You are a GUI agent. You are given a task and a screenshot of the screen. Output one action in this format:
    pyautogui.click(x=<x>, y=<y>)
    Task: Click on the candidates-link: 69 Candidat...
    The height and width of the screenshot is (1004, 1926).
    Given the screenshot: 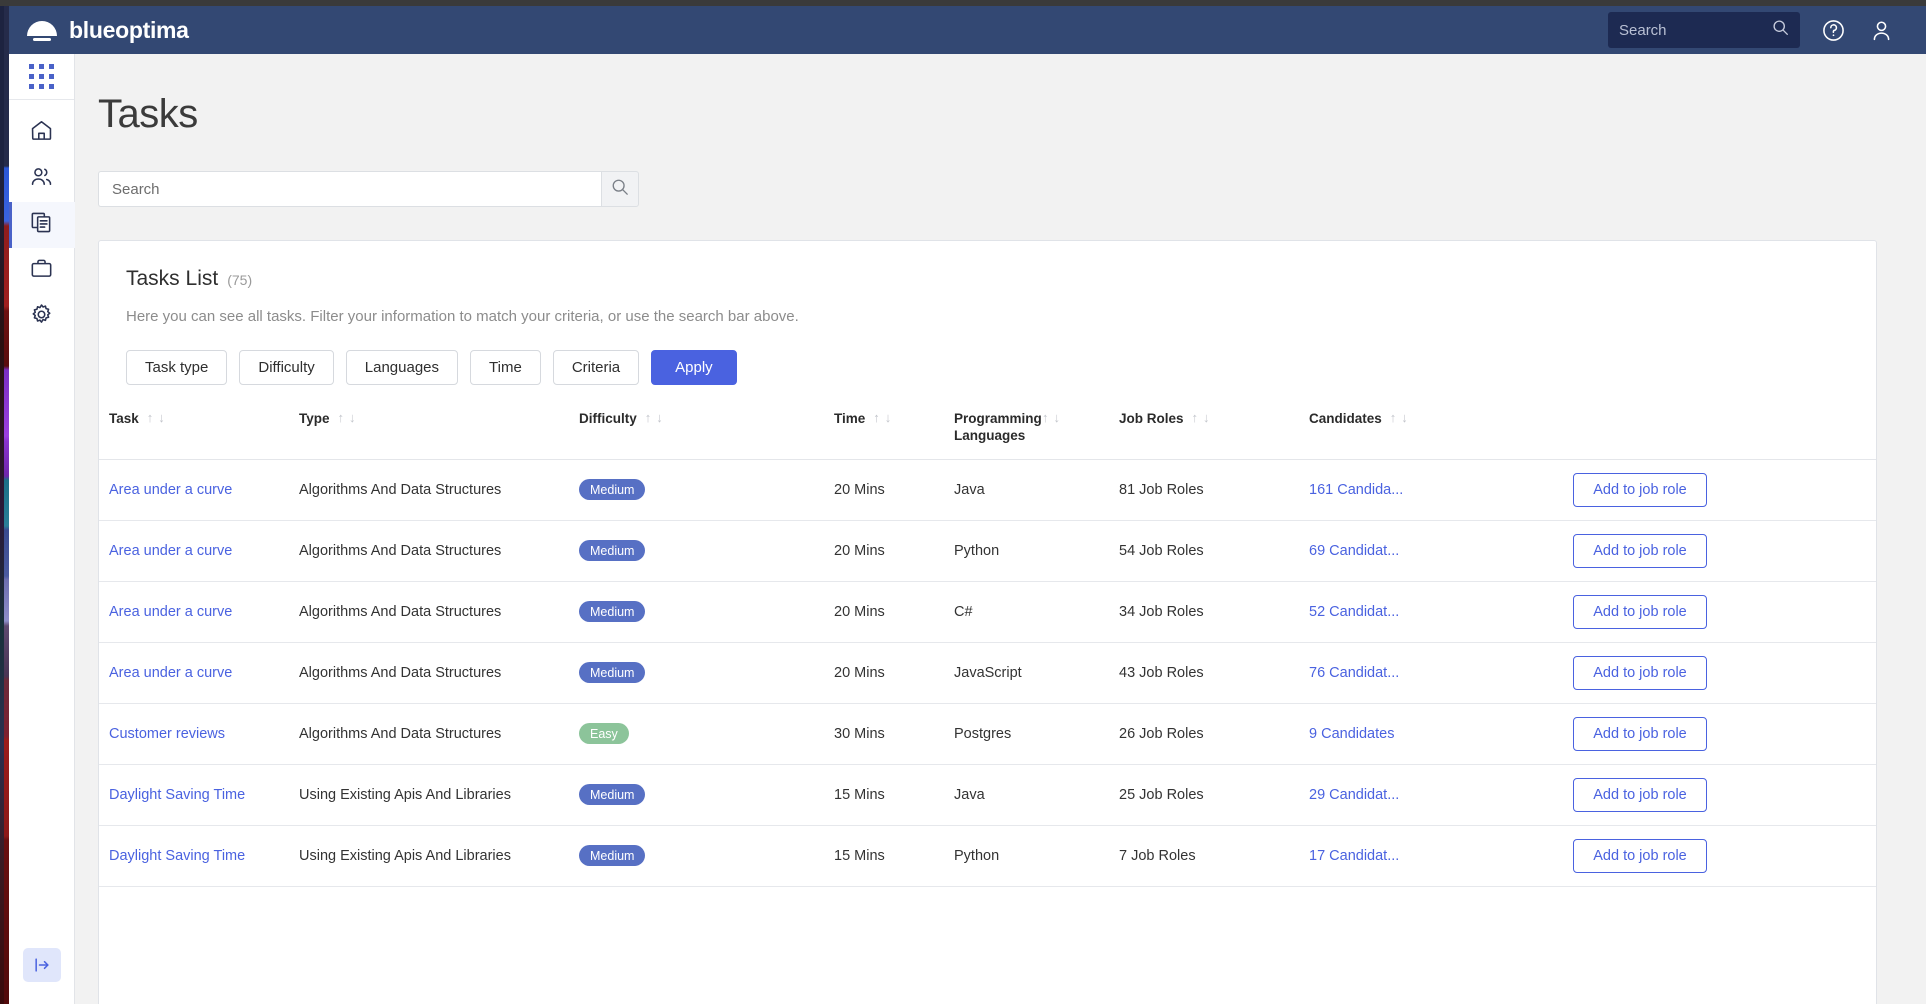 What is the action you would take?
    pyautogui.click(x=1354, y=551)
    